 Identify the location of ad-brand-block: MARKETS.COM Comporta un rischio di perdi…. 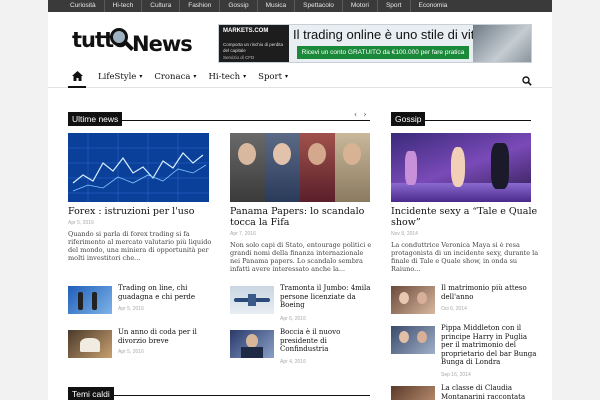
(254, 43).